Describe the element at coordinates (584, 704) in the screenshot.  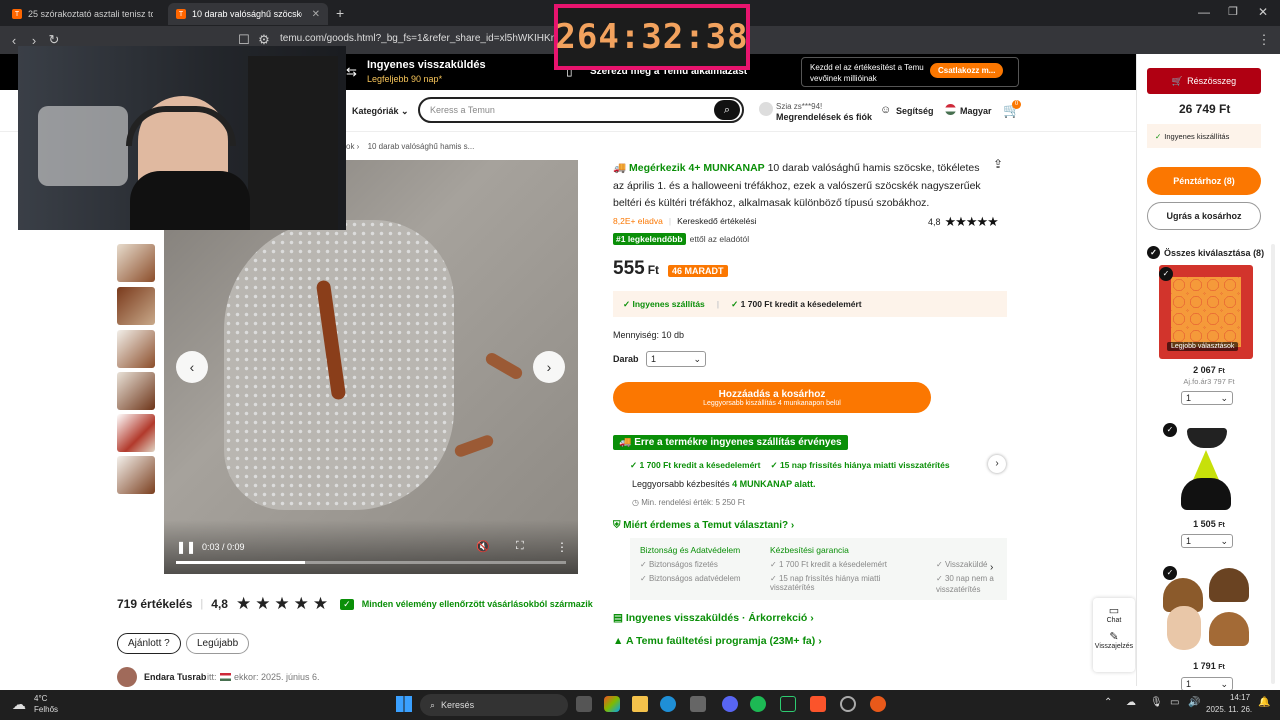
I see `task-view-icon` at that location.